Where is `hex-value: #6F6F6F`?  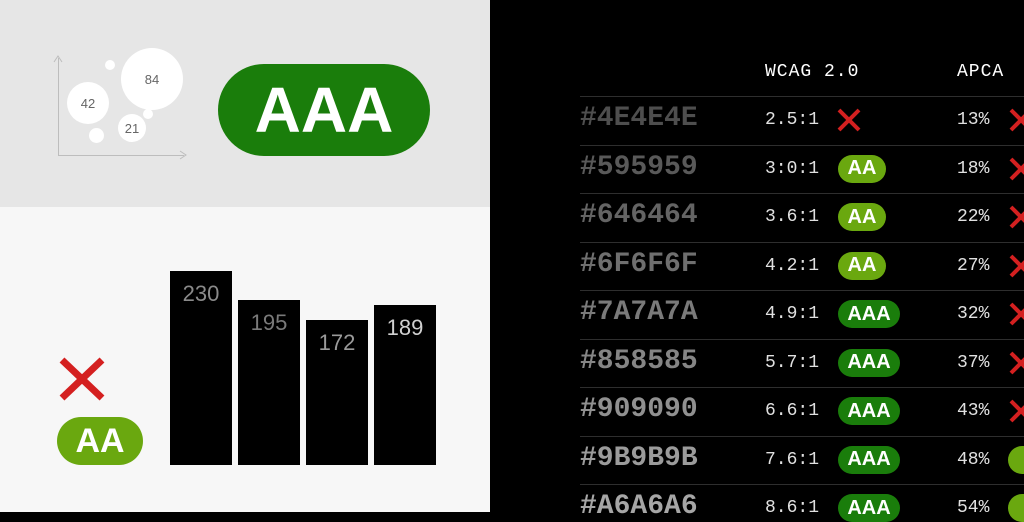 hex-value: #6F6F6F is located at coordinates (639, 264).